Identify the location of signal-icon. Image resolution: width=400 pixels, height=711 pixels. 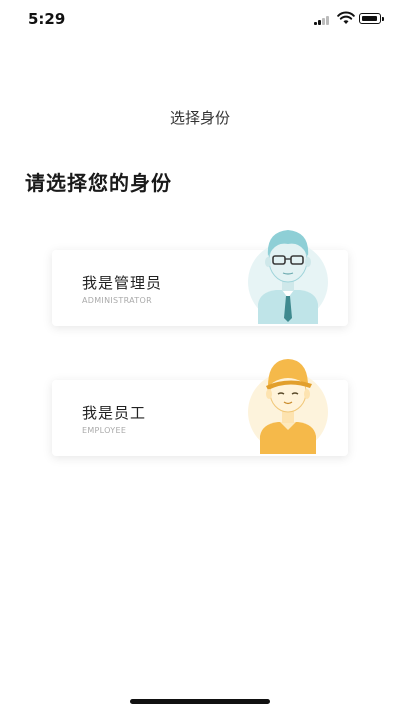
(323, 20).